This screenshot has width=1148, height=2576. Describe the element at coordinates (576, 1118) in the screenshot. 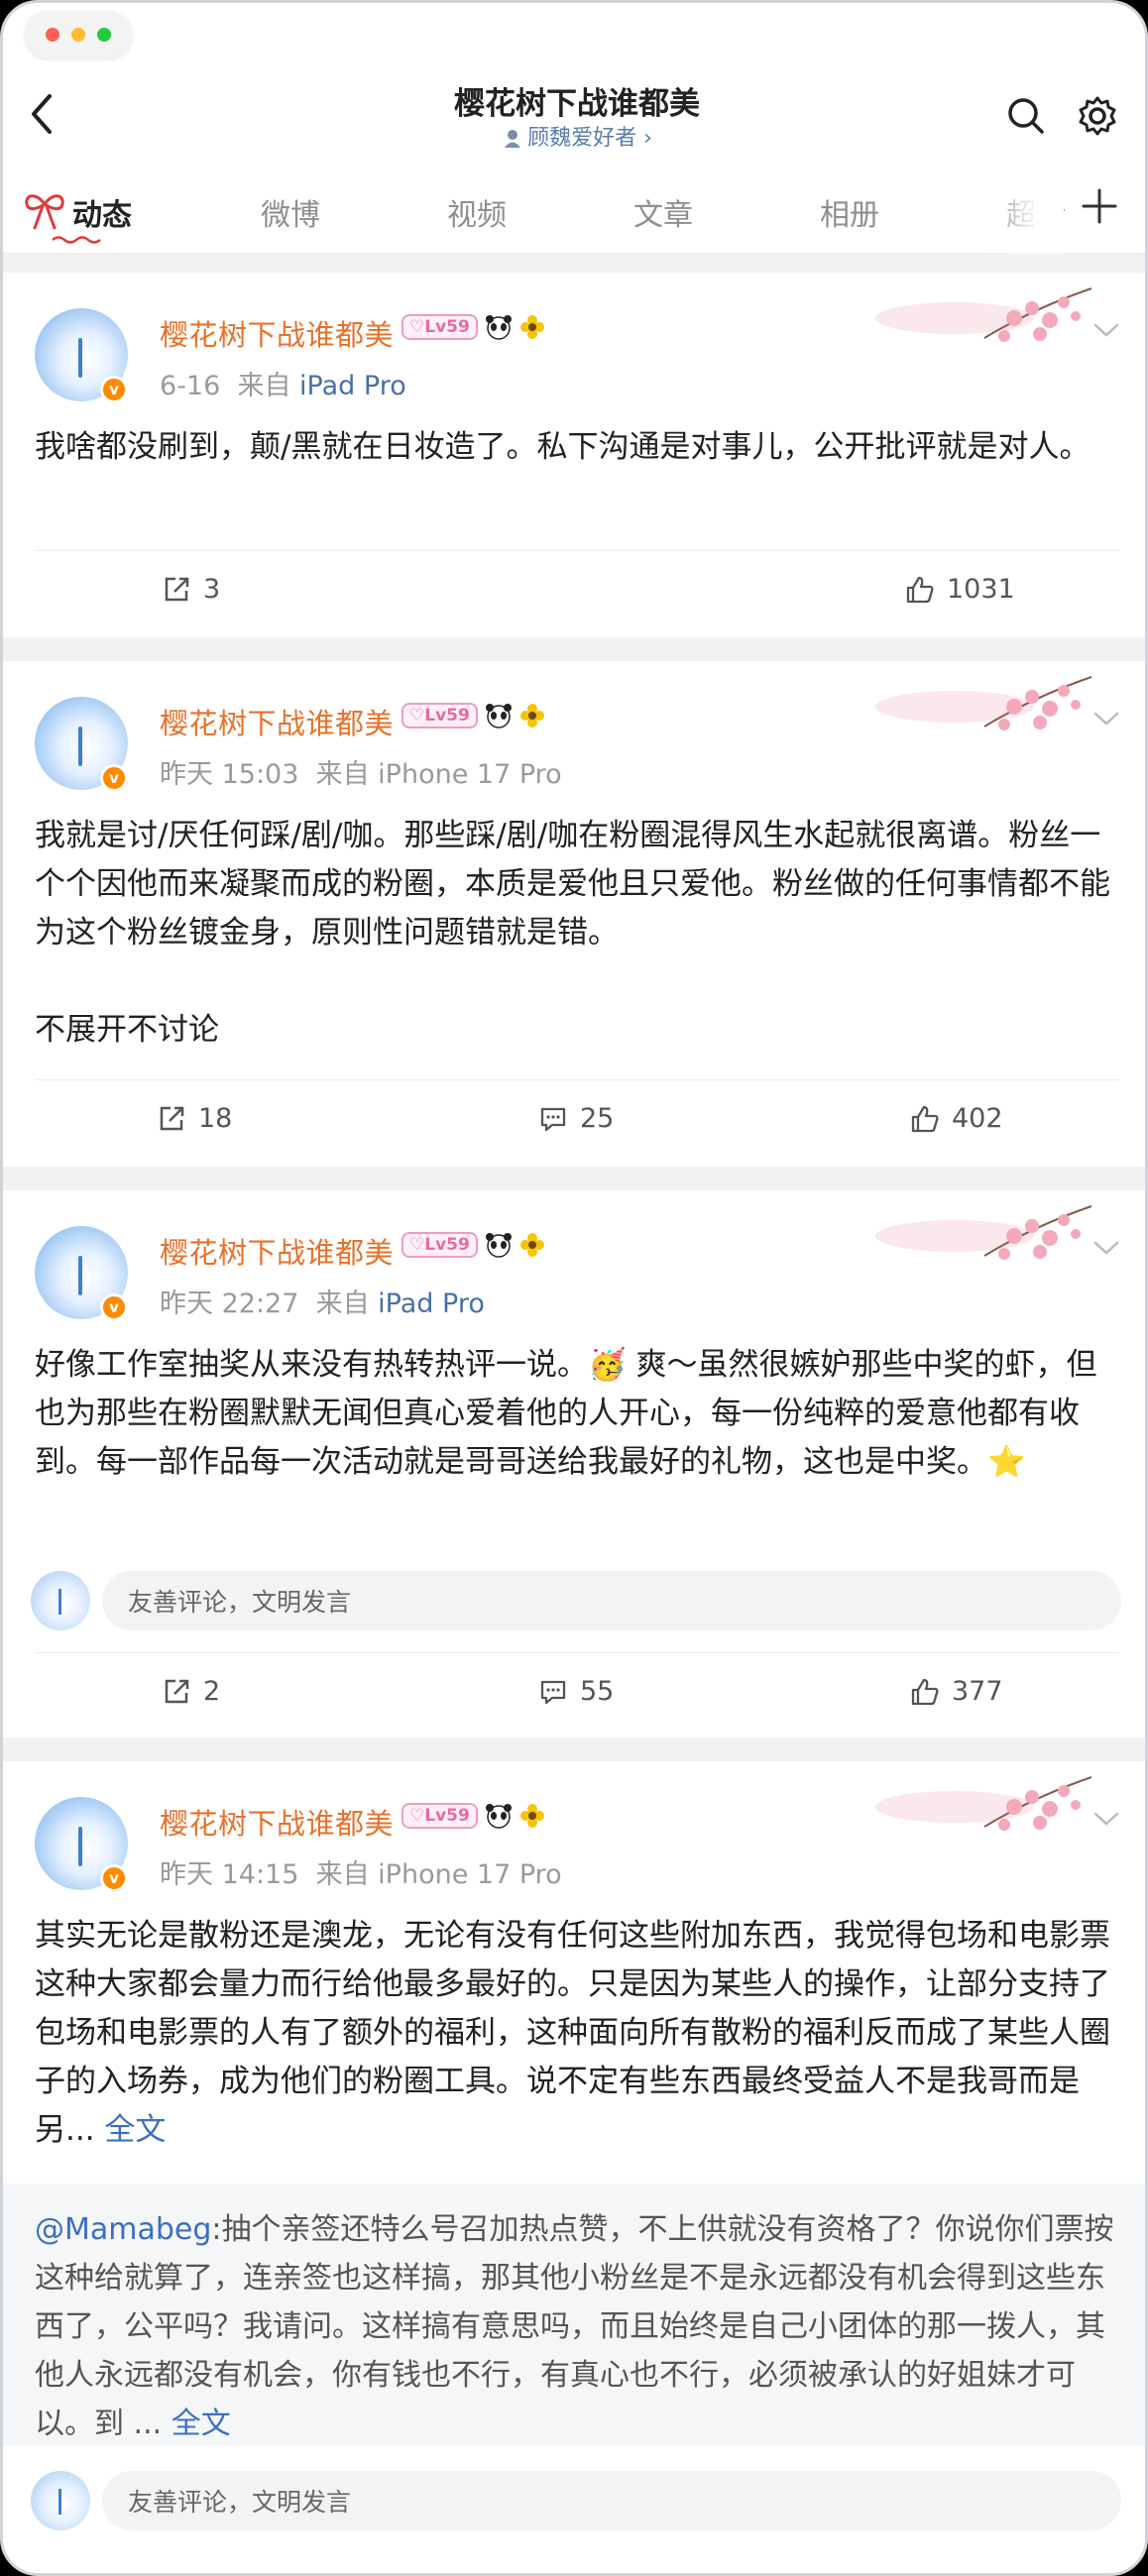

I see `comment-button: 25` at that location.